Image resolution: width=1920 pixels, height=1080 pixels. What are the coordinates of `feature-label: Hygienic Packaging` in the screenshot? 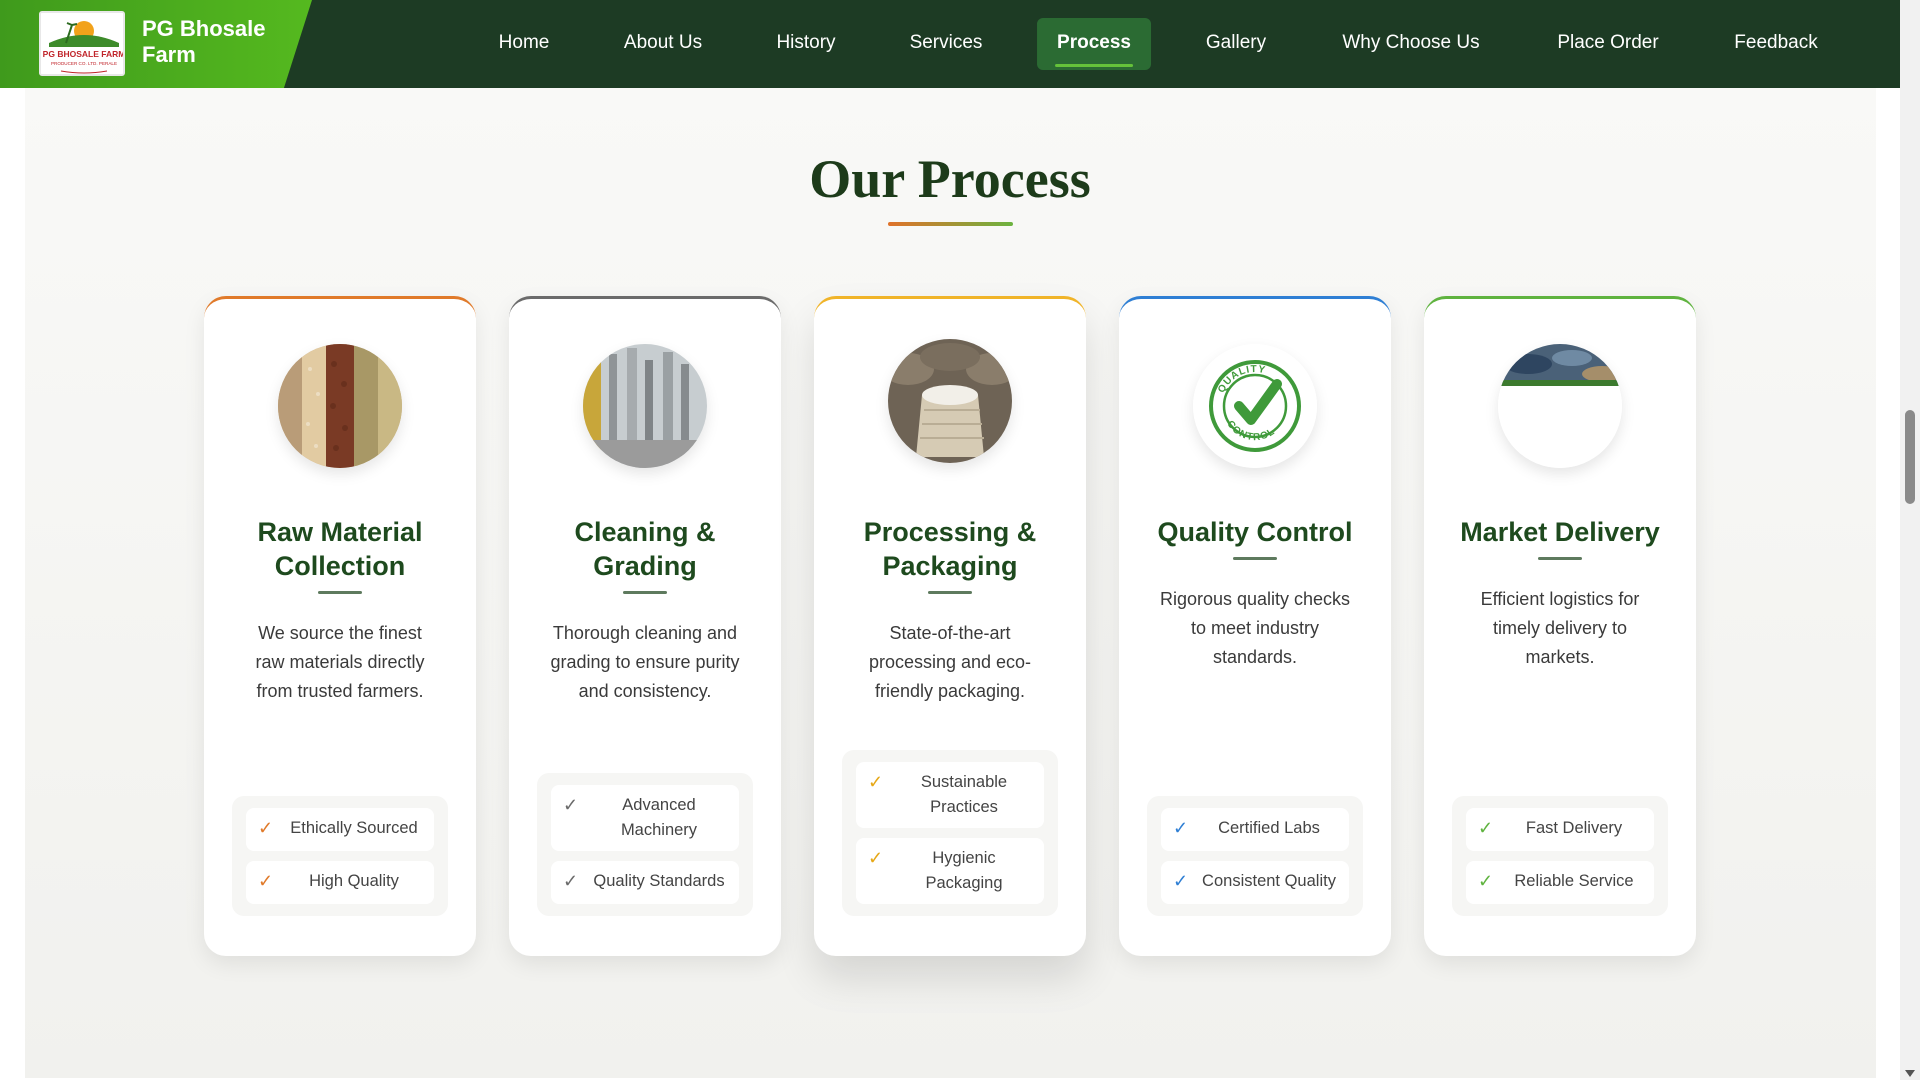 It's located at (964, 870).